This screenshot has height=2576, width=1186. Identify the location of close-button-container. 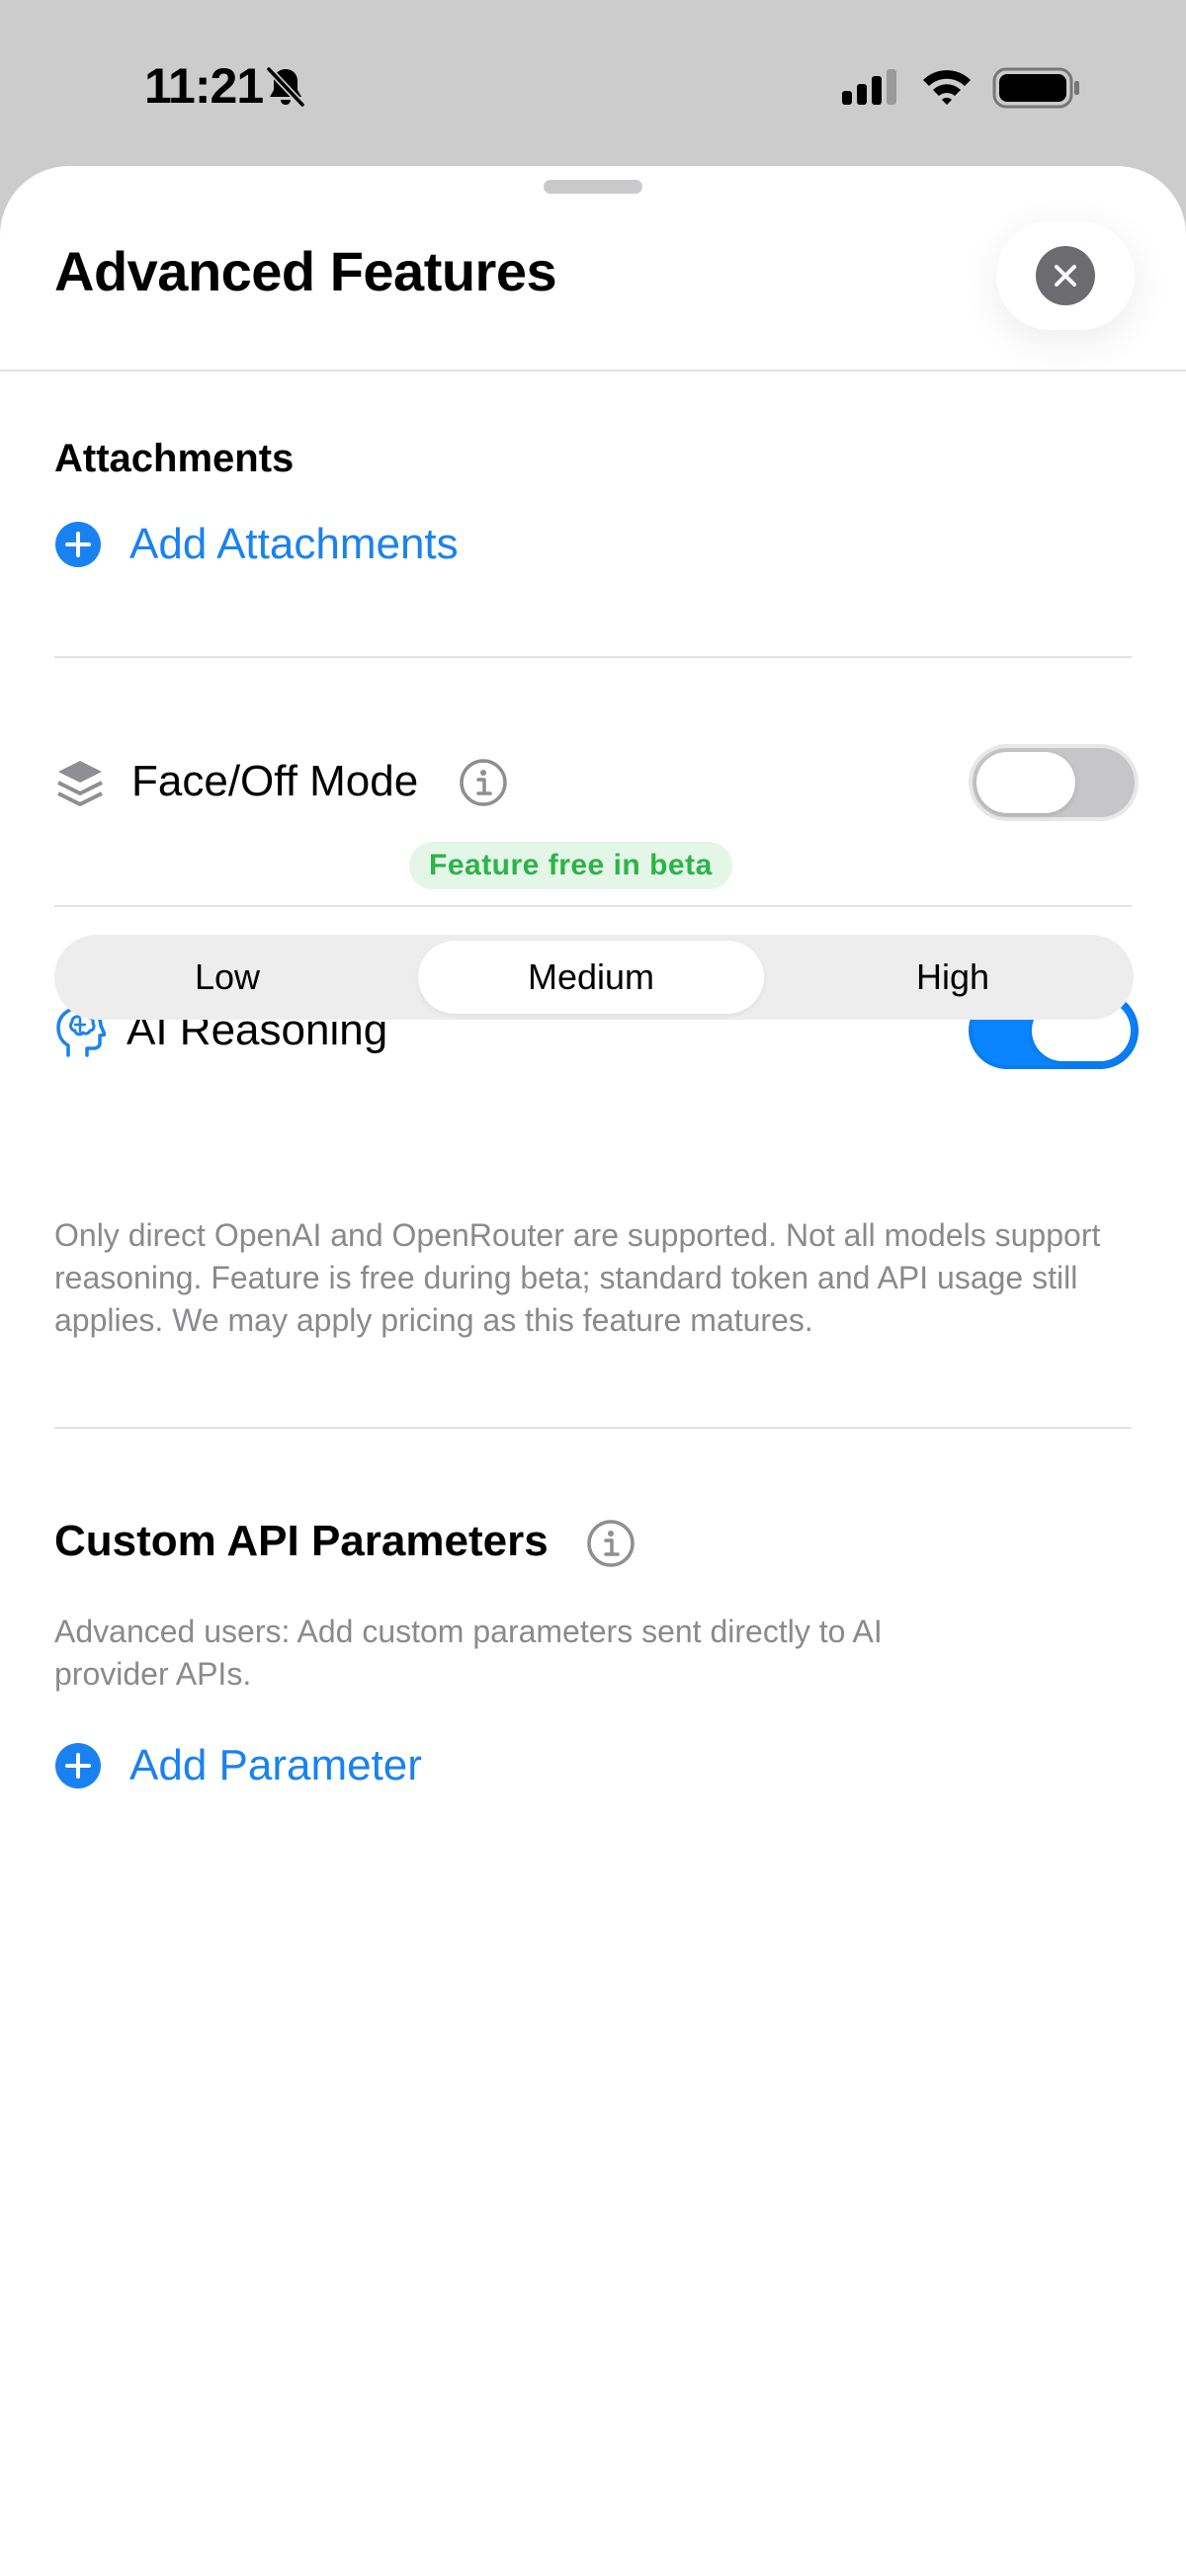
(1065, 275).